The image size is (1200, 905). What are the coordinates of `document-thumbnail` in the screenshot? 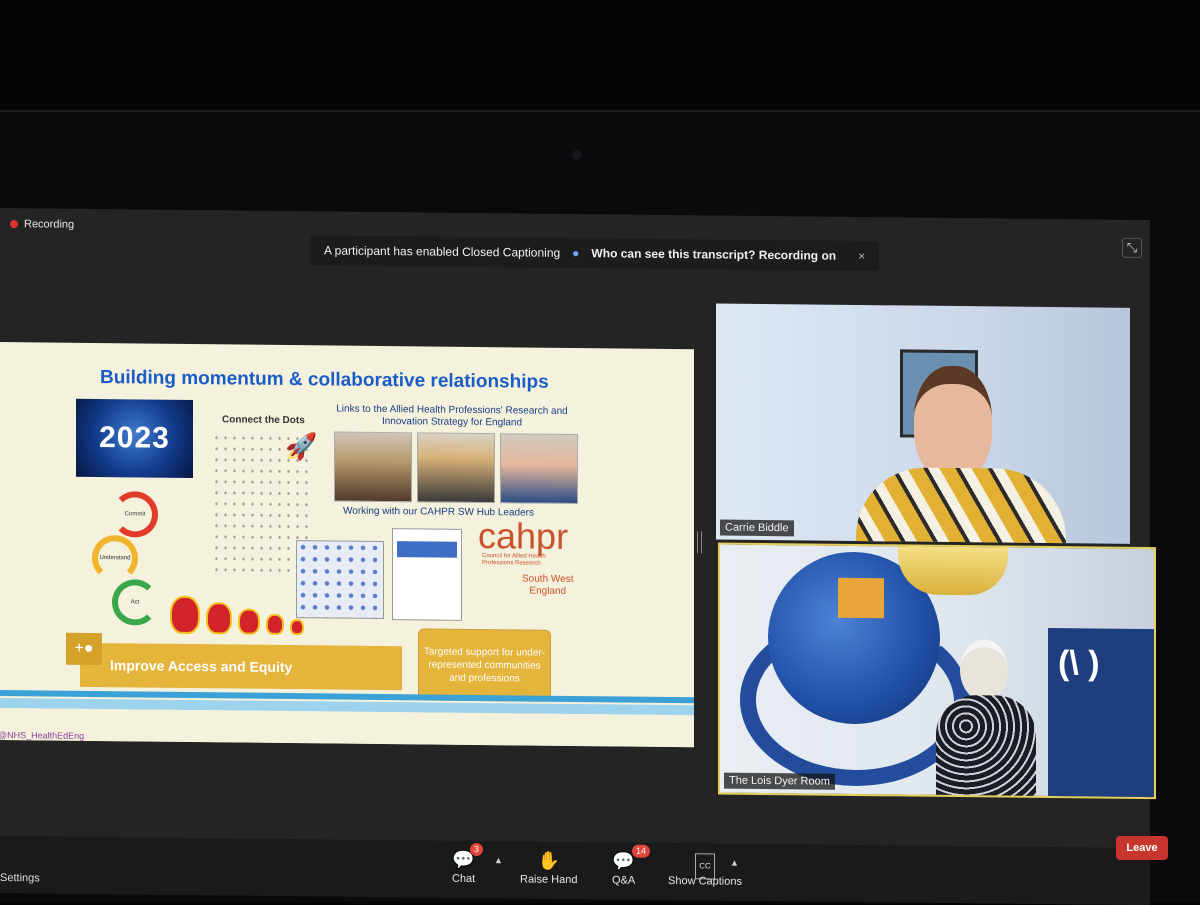 It's located at (427, 574).